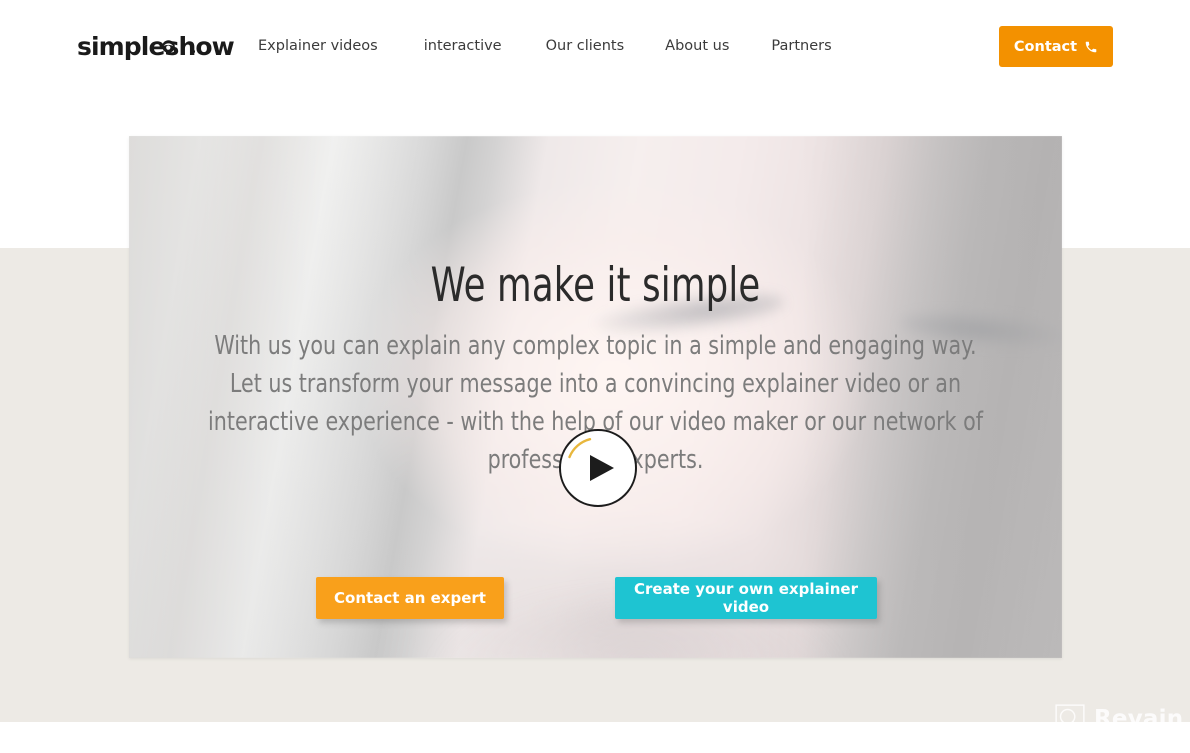 The width and height of the screenshot is (1190, 753). Describe the element at coordinates (585, 46) in the screenshot. I see `nav-our-clients: Our clients` at that location.